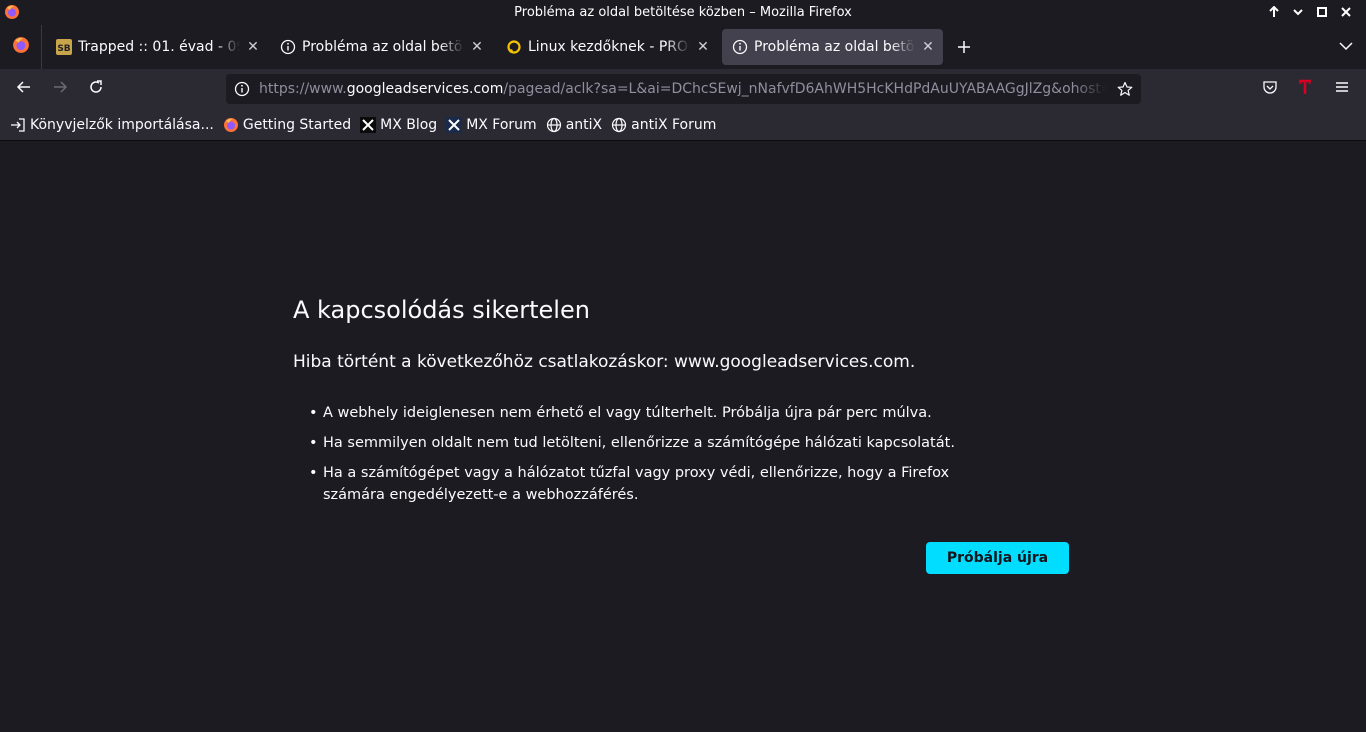 This screenshot has height=732, width=1366. I want to click on bookmark-getting-started: Getting Started, so click(287, 125).